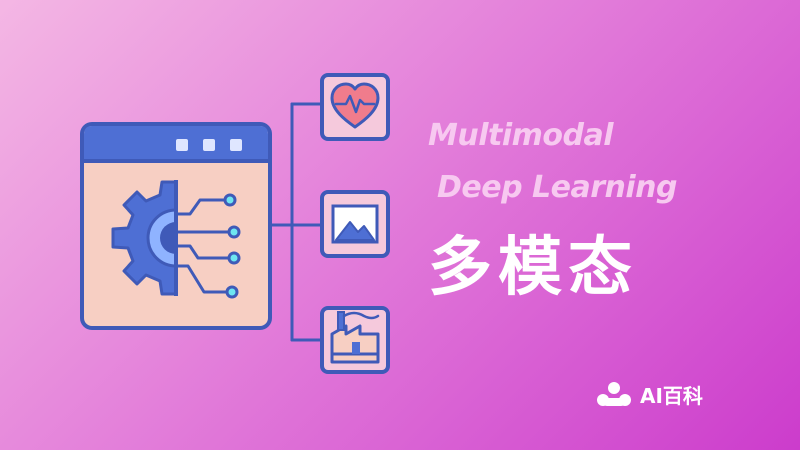 The image size is (800, 450). What do you see at coordinates (533, 268) in the screenshot?
I see `page-title: 多模态` at bounding box center [533, 268].